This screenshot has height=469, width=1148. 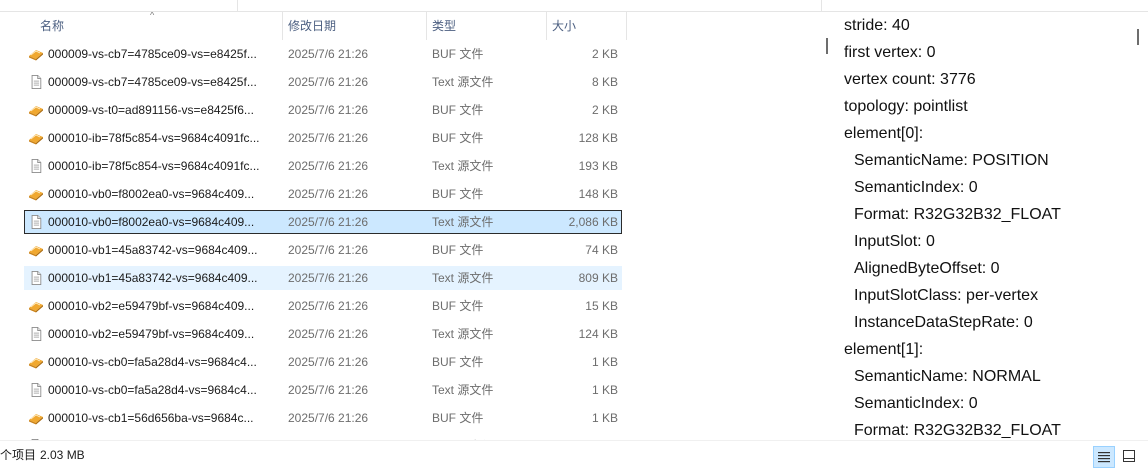 What do you see at coordinates (927, 268) in the screenshot?
I see `preview-line: AlignedByteOffset: 0` at bounding box center [927, 268].